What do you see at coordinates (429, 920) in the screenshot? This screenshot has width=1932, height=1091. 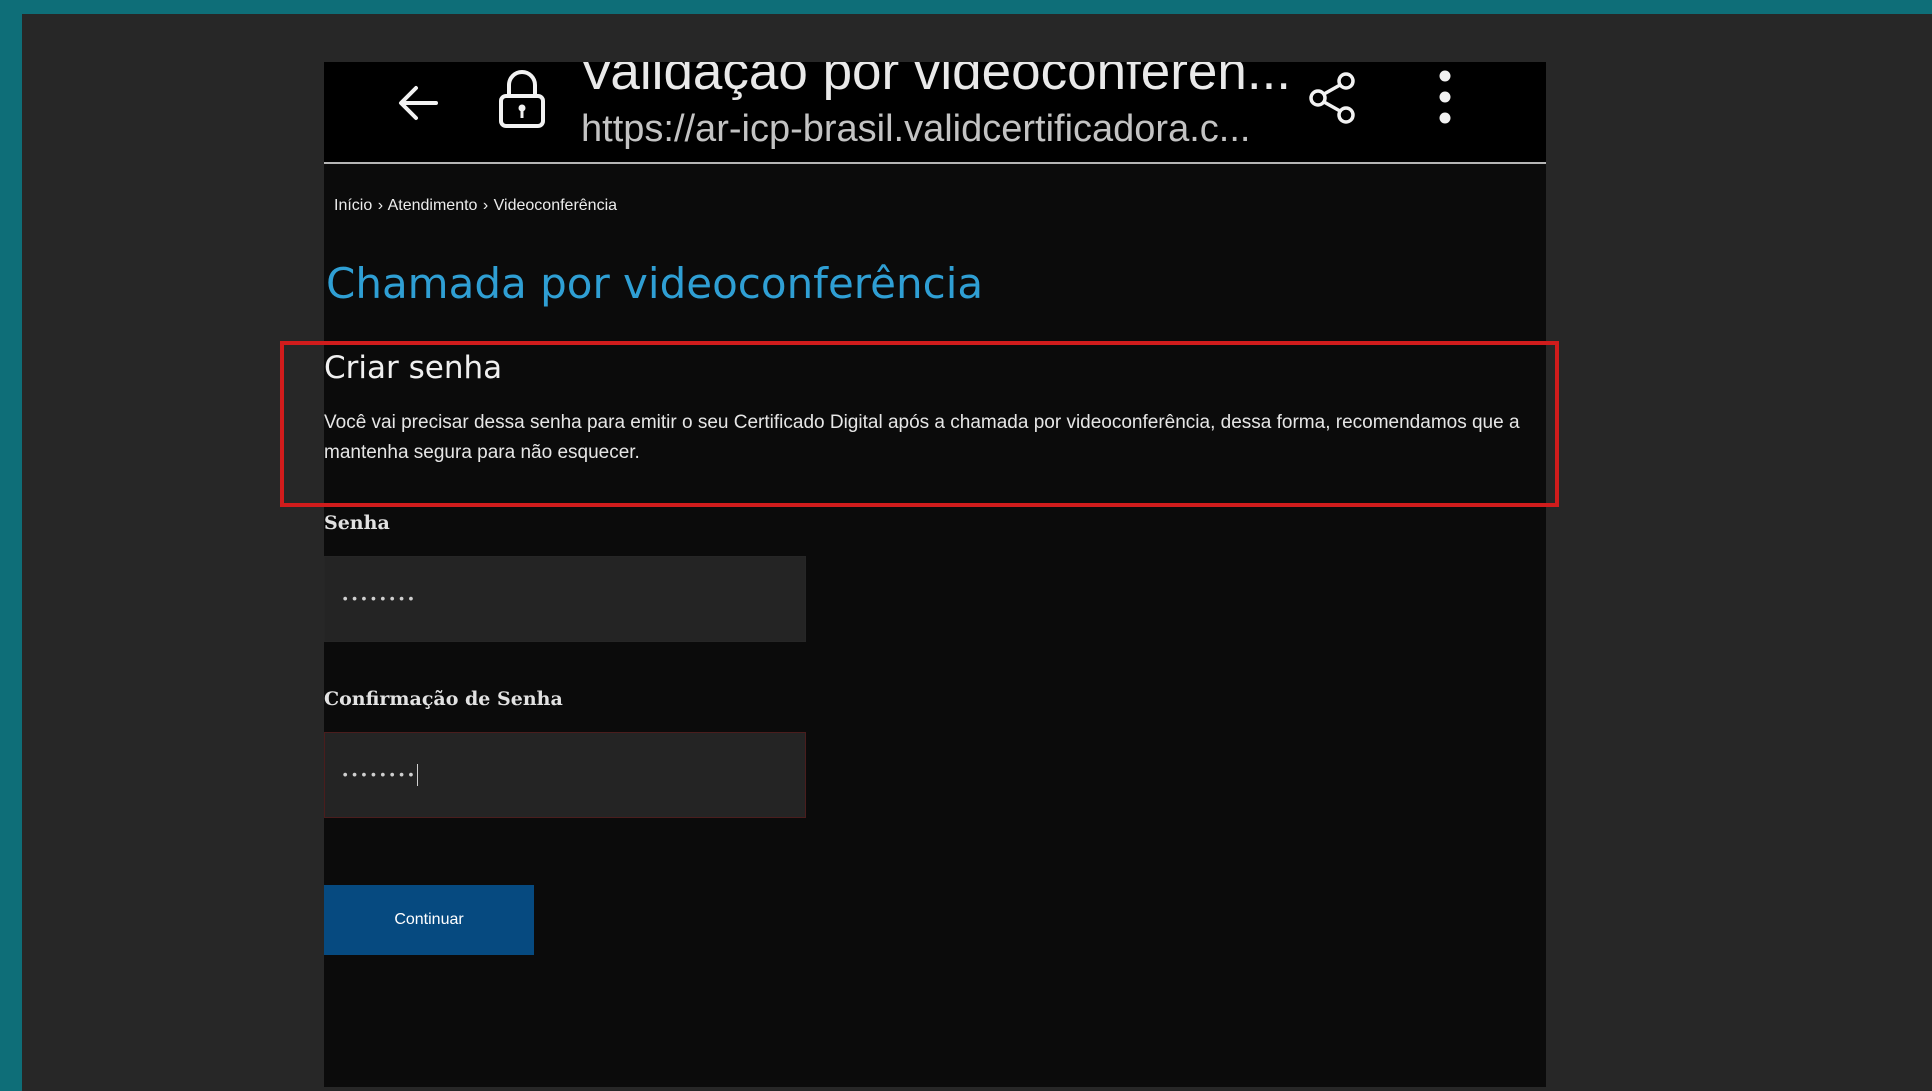 I see `continue-button: Continuar` at bounding box center [429, 920].